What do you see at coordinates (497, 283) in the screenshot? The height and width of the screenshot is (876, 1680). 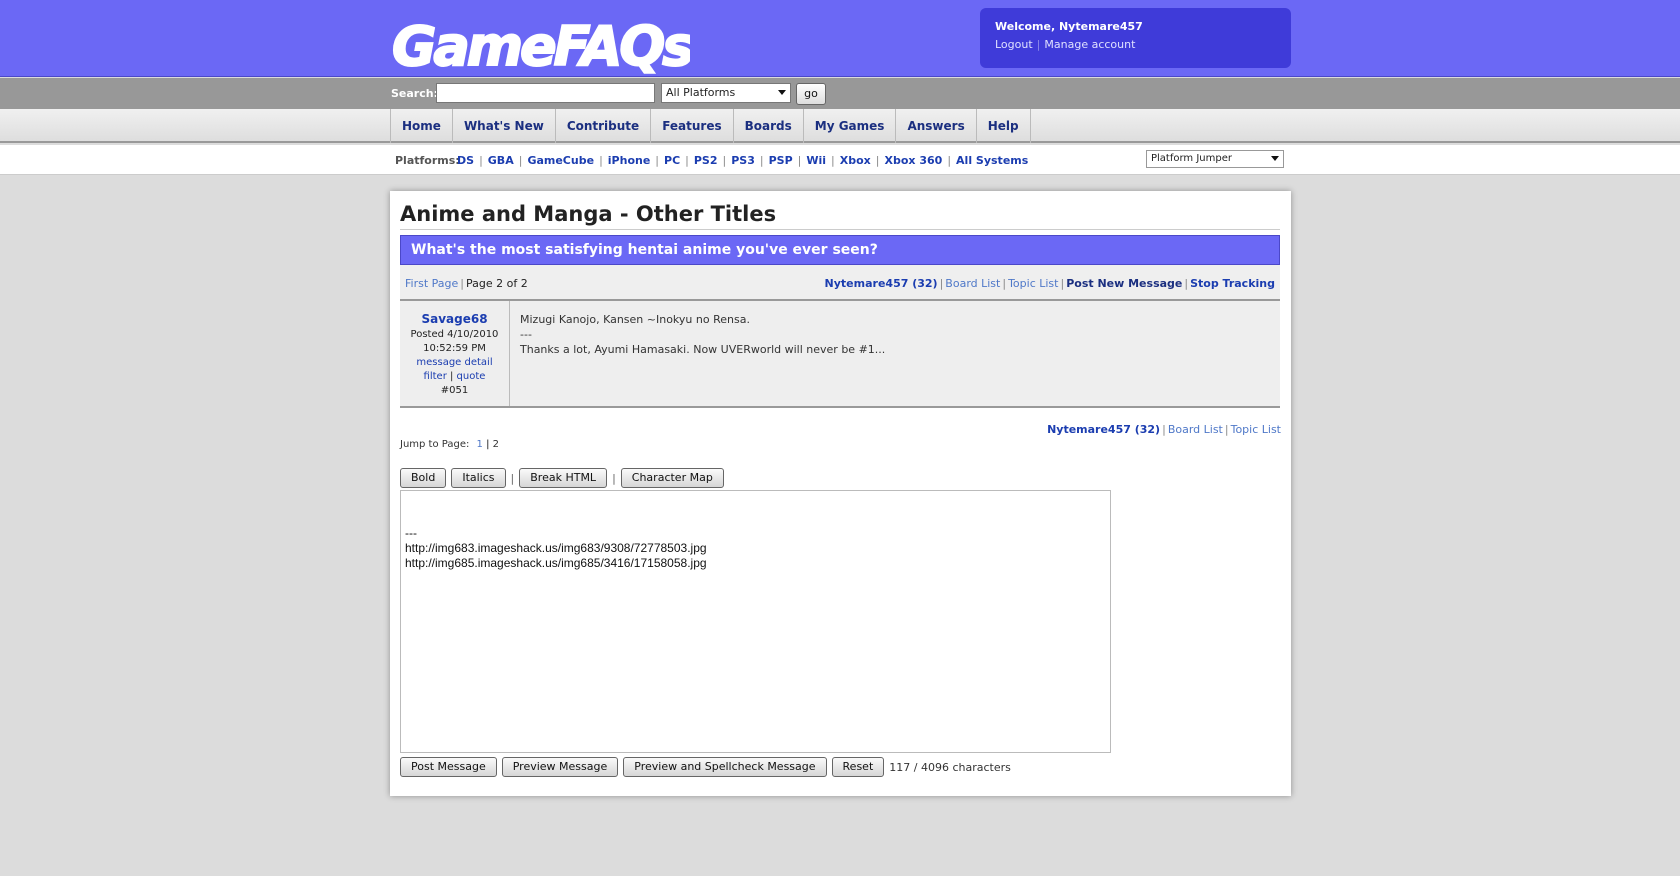 I see `page-info: Page 2 of 2` at bounding box center [497, 283].